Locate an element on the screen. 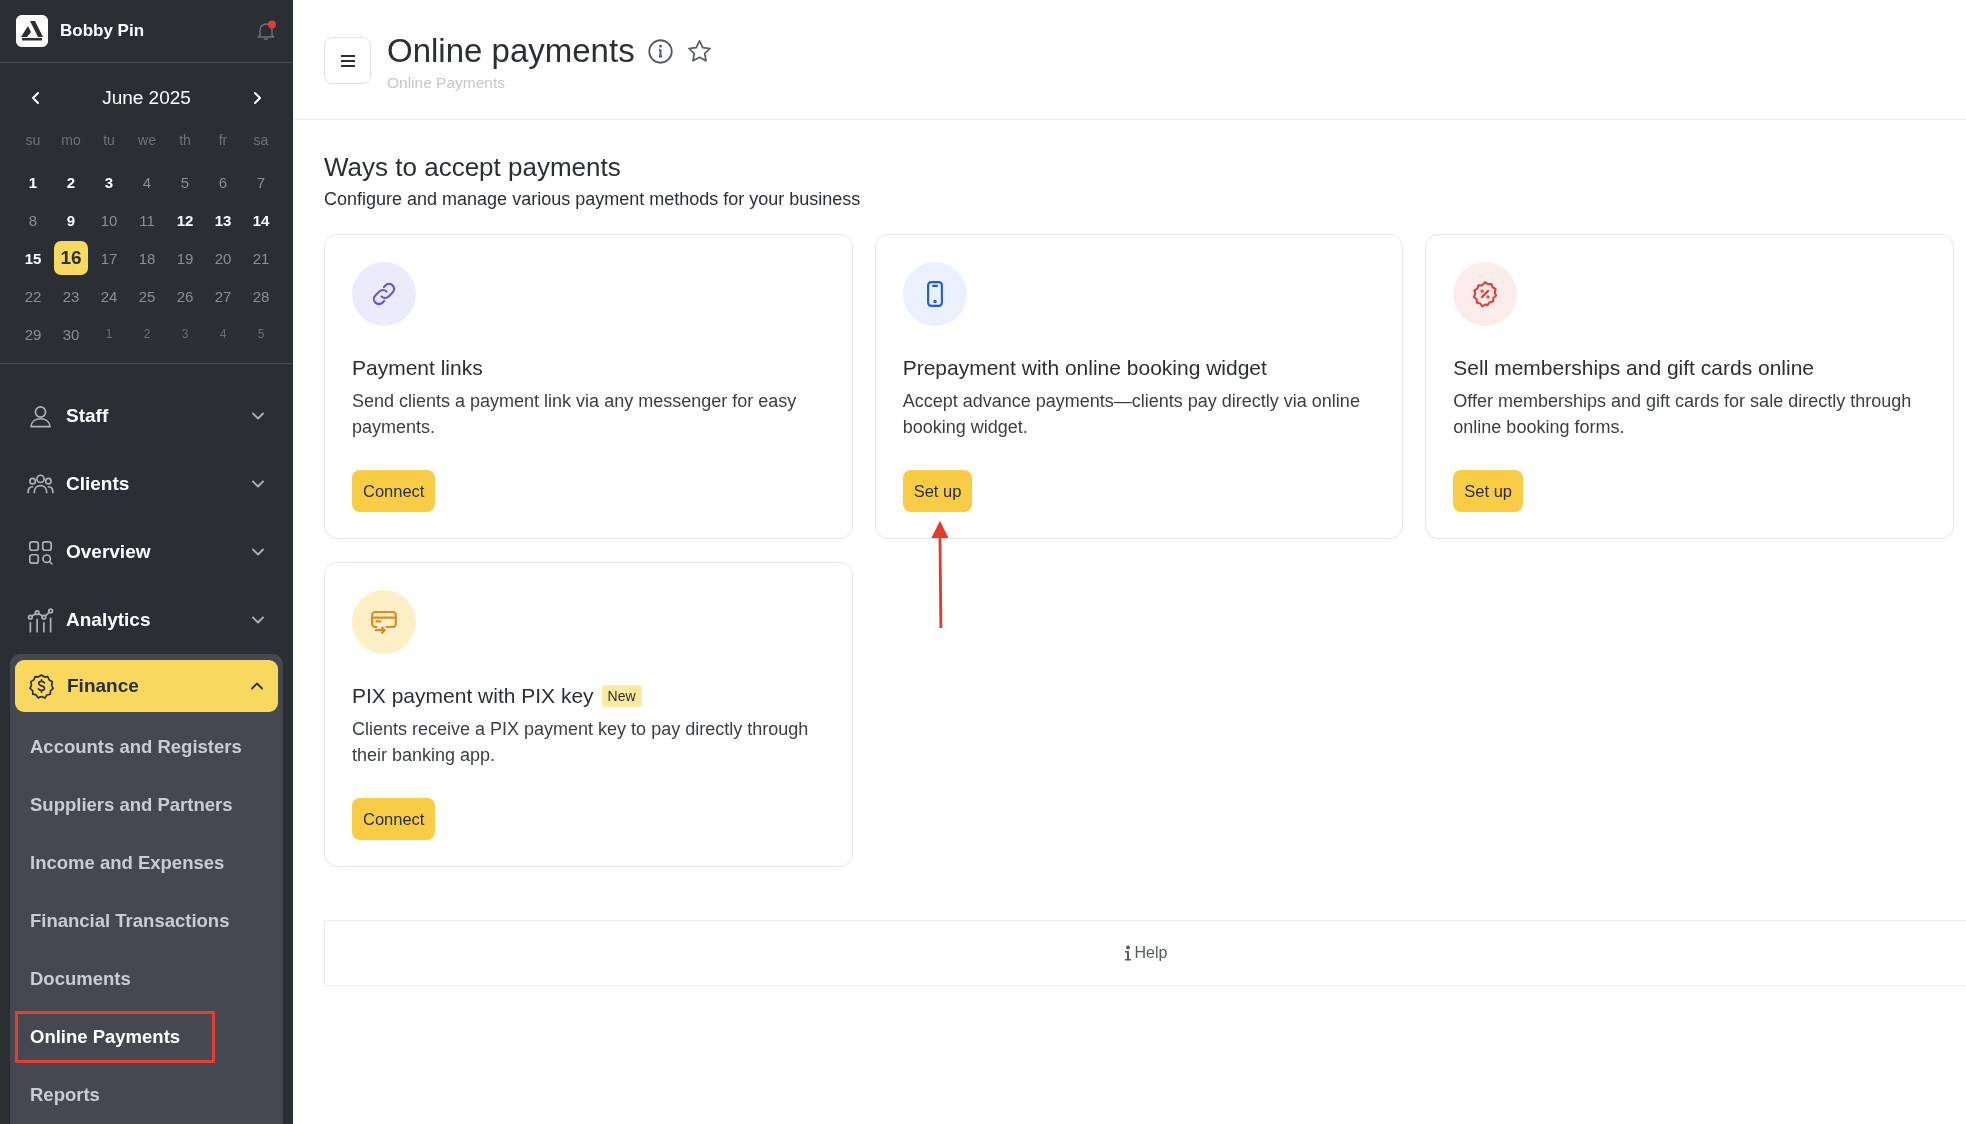  submenu-item: Documents is located at coordinates (115, 979).